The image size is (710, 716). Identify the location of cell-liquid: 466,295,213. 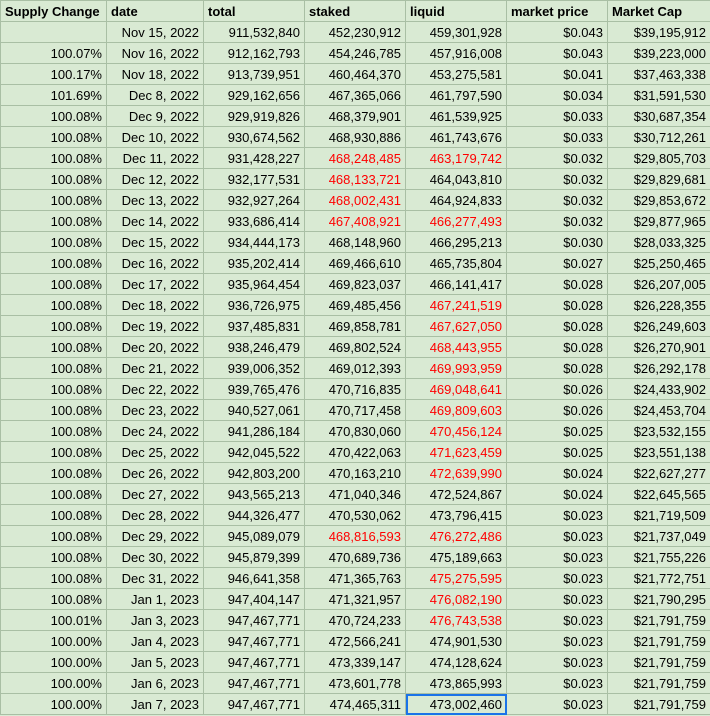
(456, 242).